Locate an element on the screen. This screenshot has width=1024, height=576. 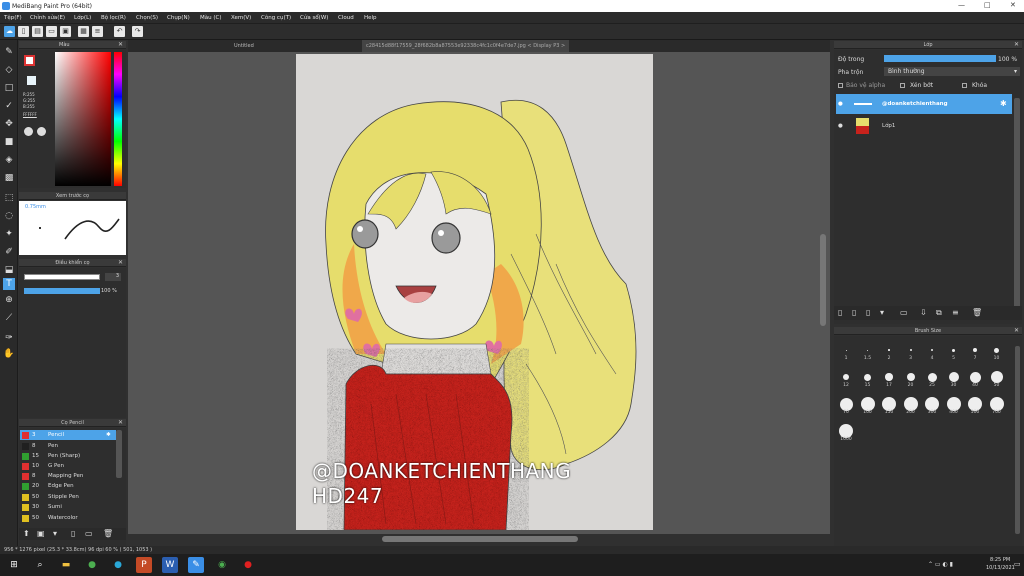
folder-icon: ▭ is located at coordinates (89, 533).